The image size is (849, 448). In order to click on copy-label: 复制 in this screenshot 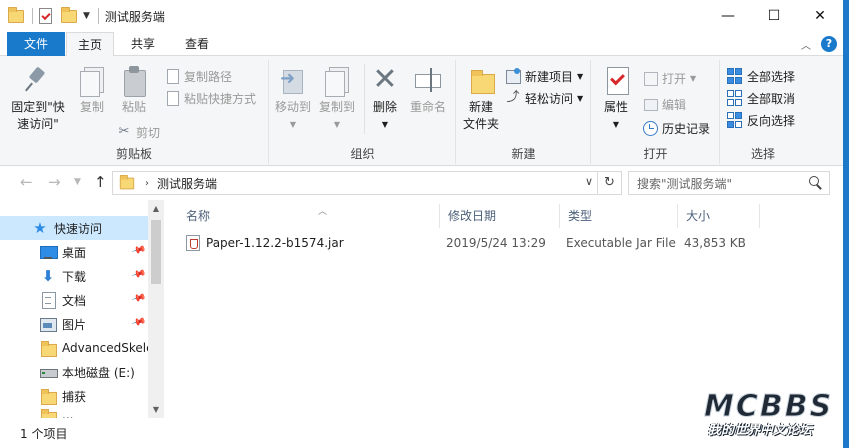, I will do `click(91, 107)`.